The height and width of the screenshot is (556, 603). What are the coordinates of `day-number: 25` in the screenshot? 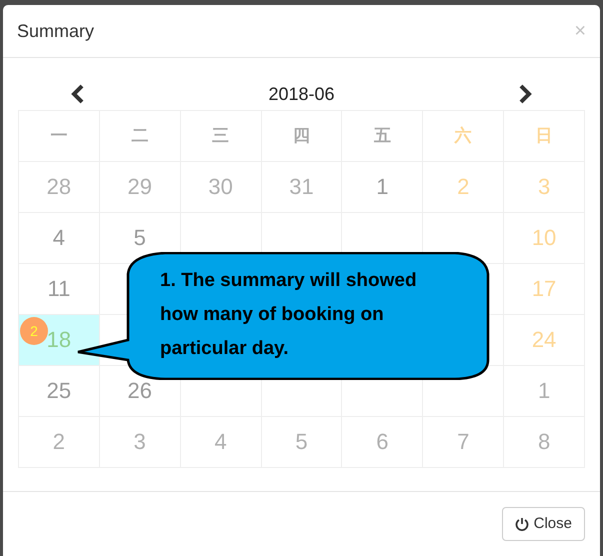 It's located at (59, 391).